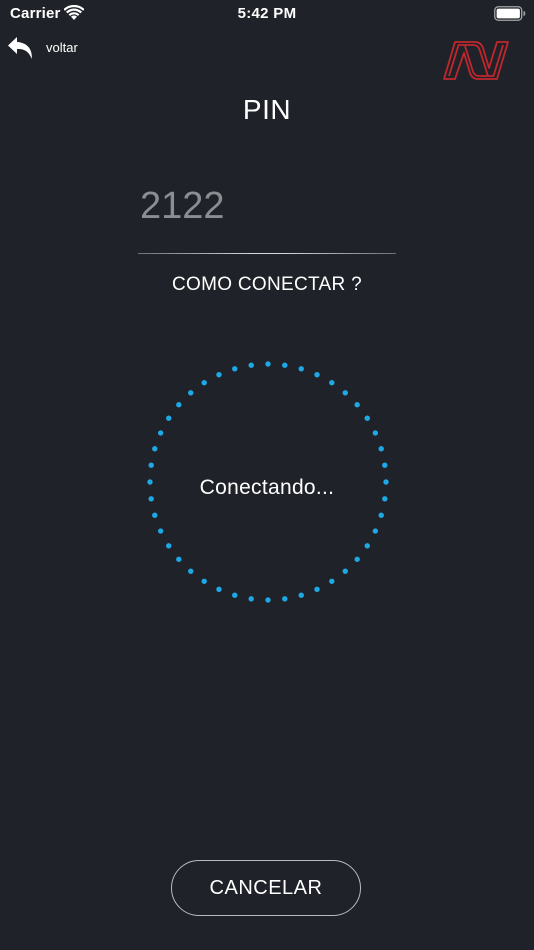 The height and width of the screenshot is (950, 534). What do you see at coordinates (266, 888) in the screenshot?
I see `cancel-button: CANCELAR` at bounding box center [266, 888].